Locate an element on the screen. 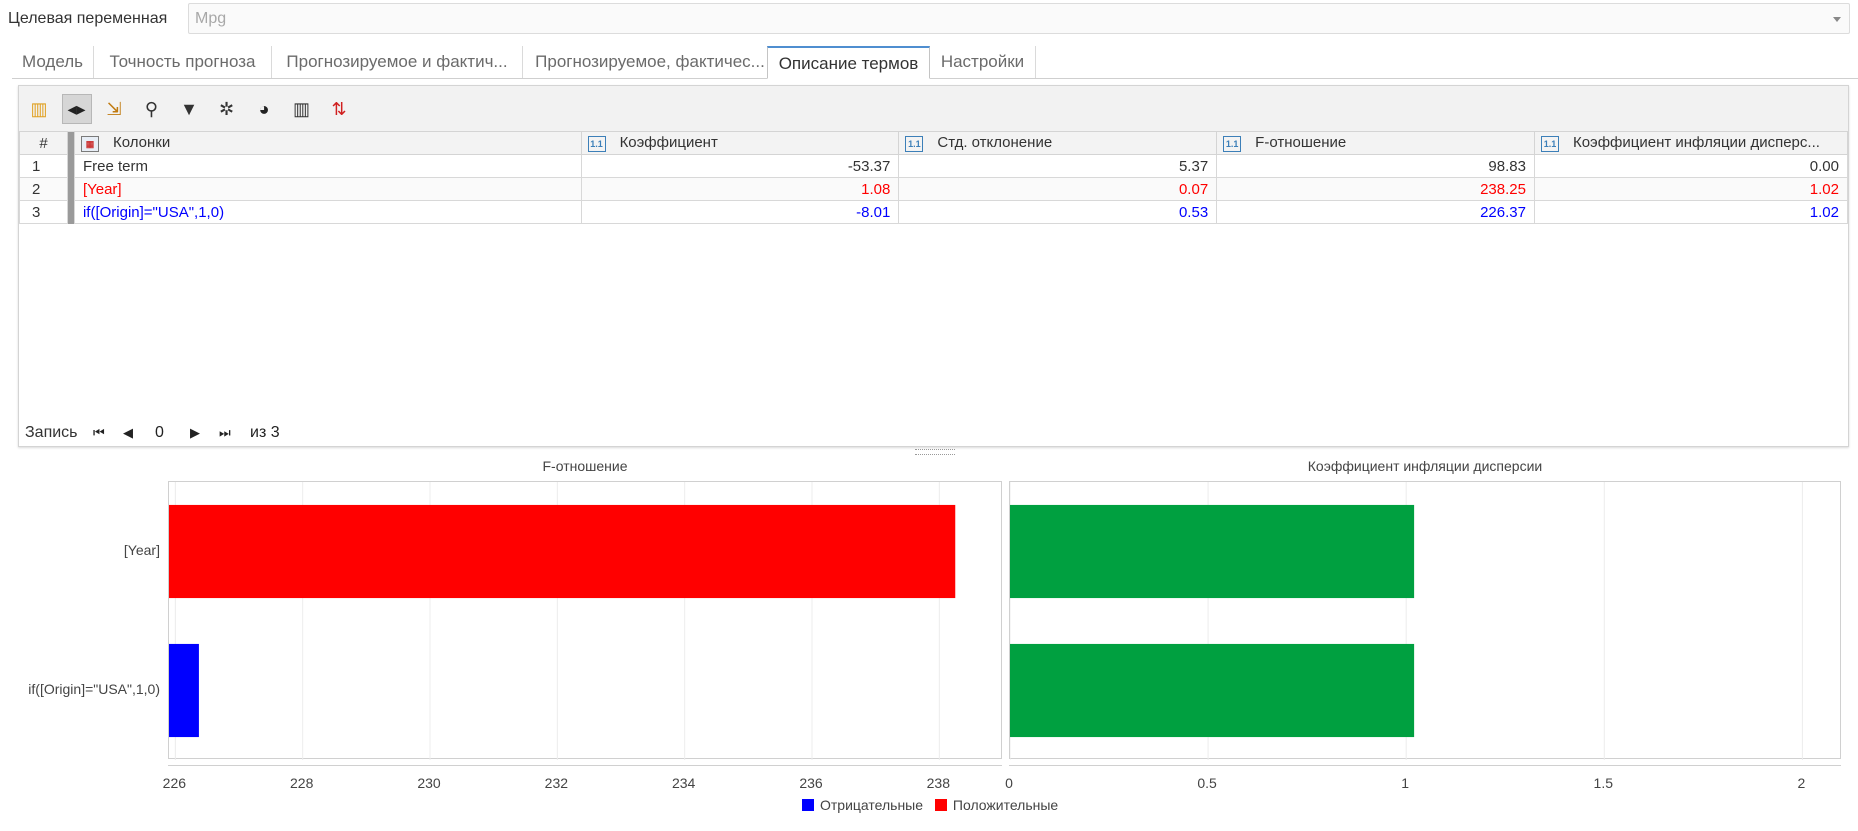 Image resolution: width=1858 pixels, height=831 pixels. legend-item-positive: Положительные is located at coordinates (996, 805).